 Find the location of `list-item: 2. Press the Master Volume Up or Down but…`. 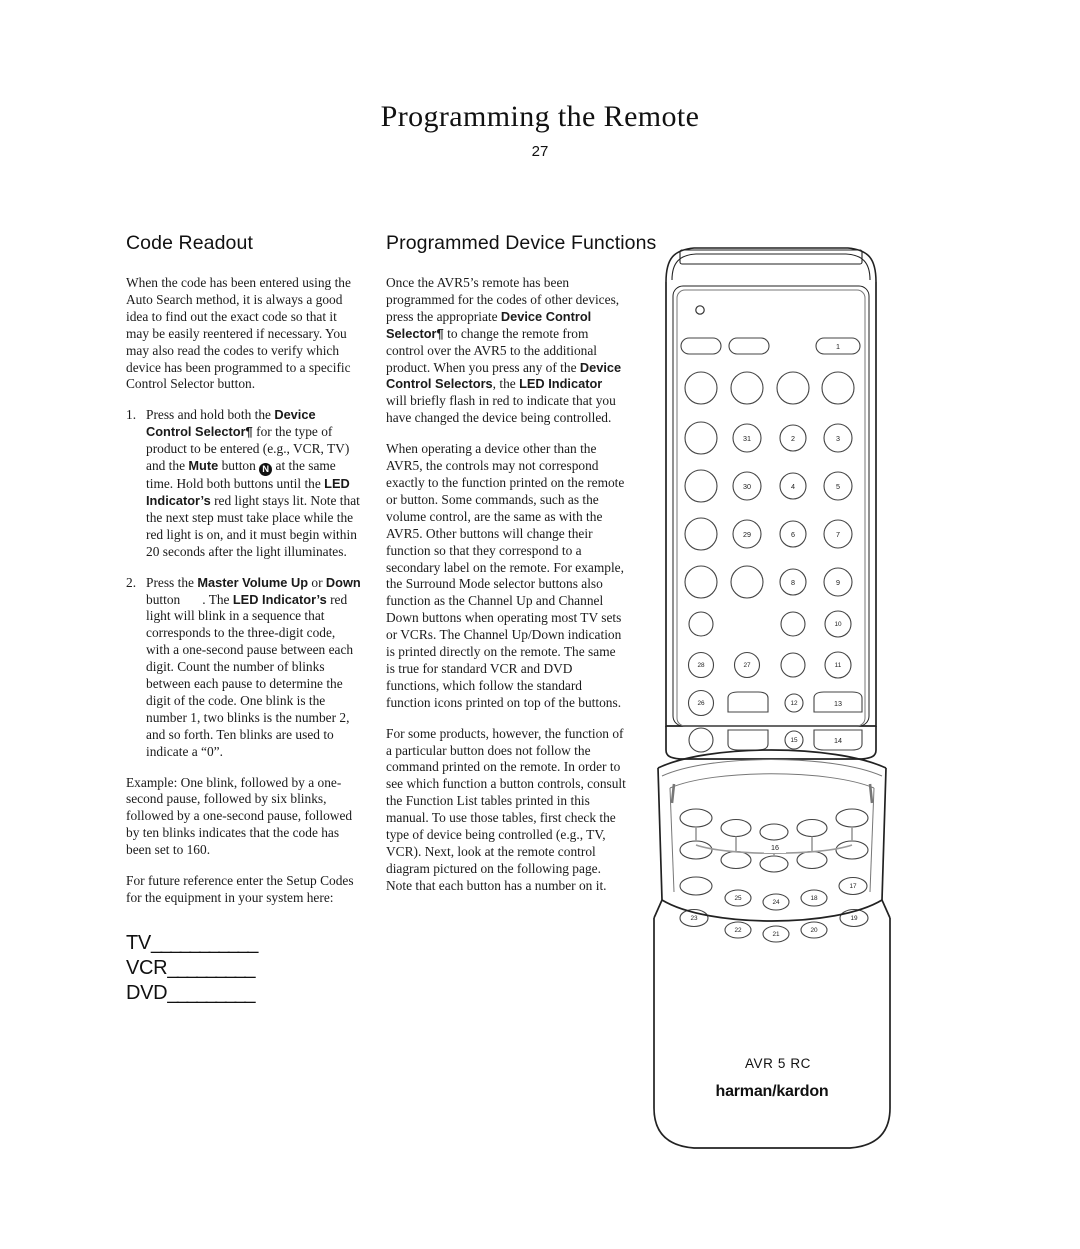

list-item: 2. Press the Master Volume Up or Down but… is located at coordinates (244, 668).